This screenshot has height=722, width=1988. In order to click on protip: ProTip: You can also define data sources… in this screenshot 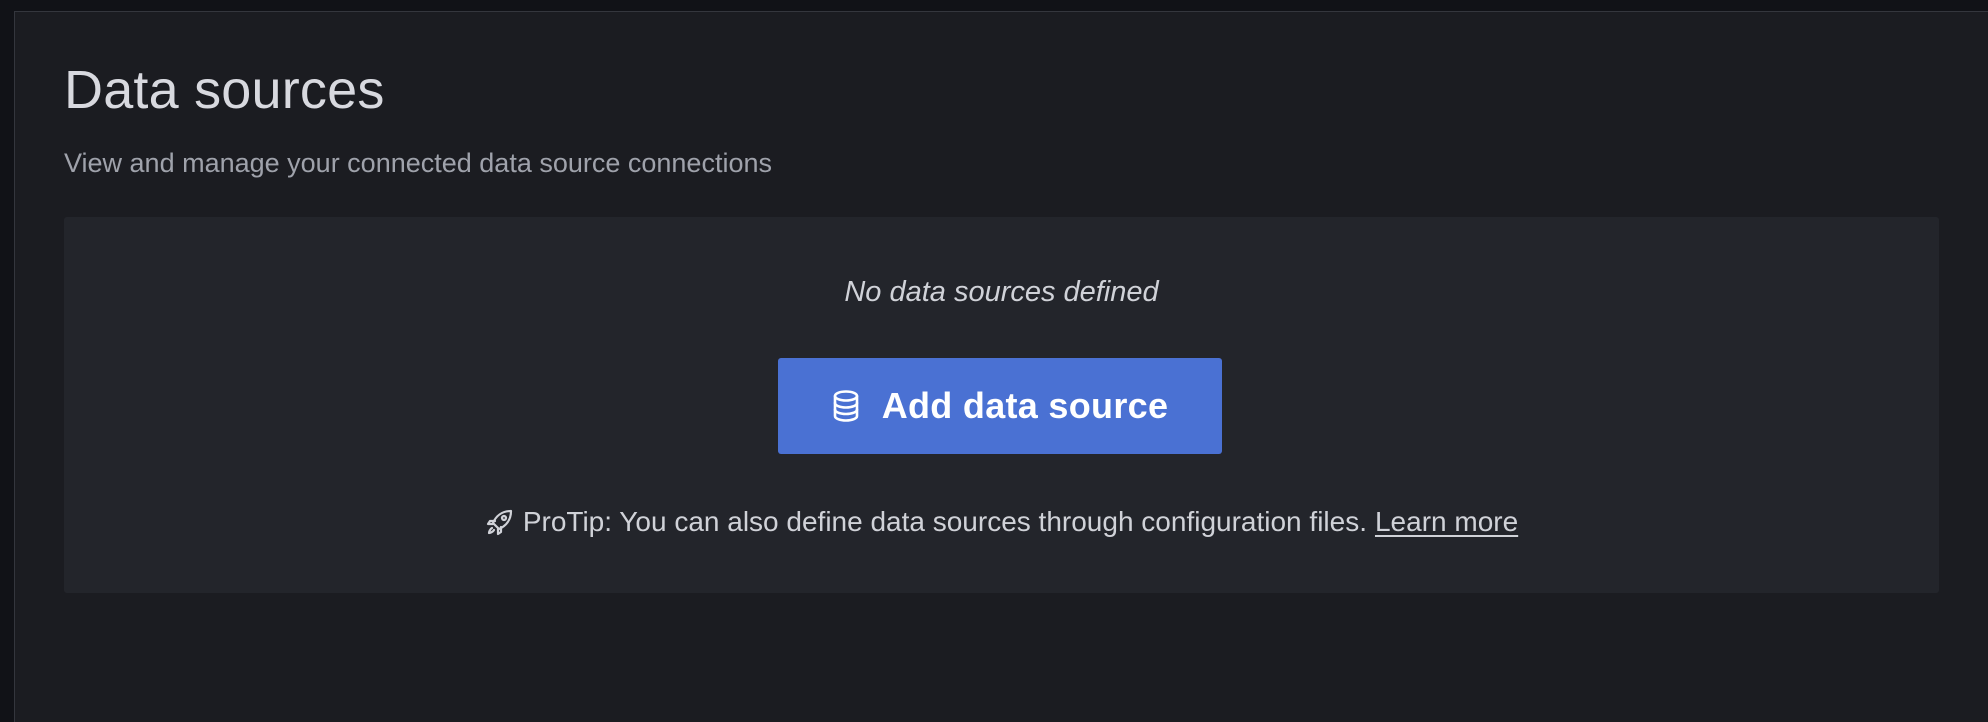, I will do `click(1001, 522)`.